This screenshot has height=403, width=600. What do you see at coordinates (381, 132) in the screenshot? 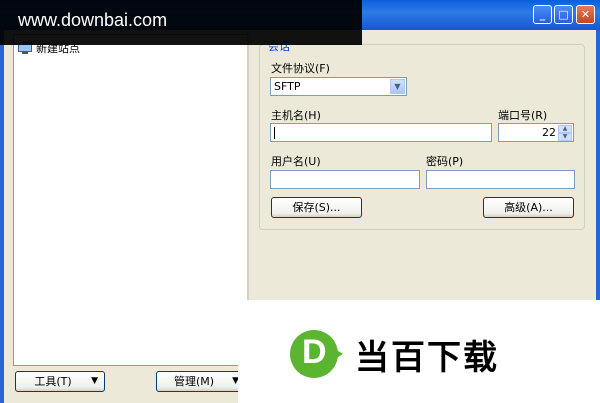
I see `host-input` at bounding box center [381, 132].